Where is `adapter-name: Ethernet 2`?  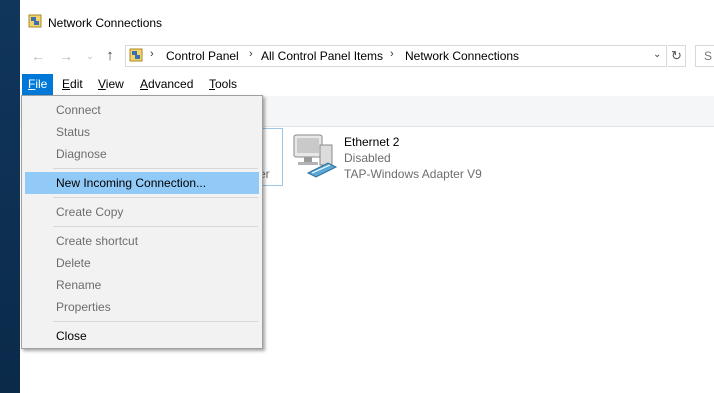 adapter-name: Ethernet 2 is located at coordinates (371, 142).